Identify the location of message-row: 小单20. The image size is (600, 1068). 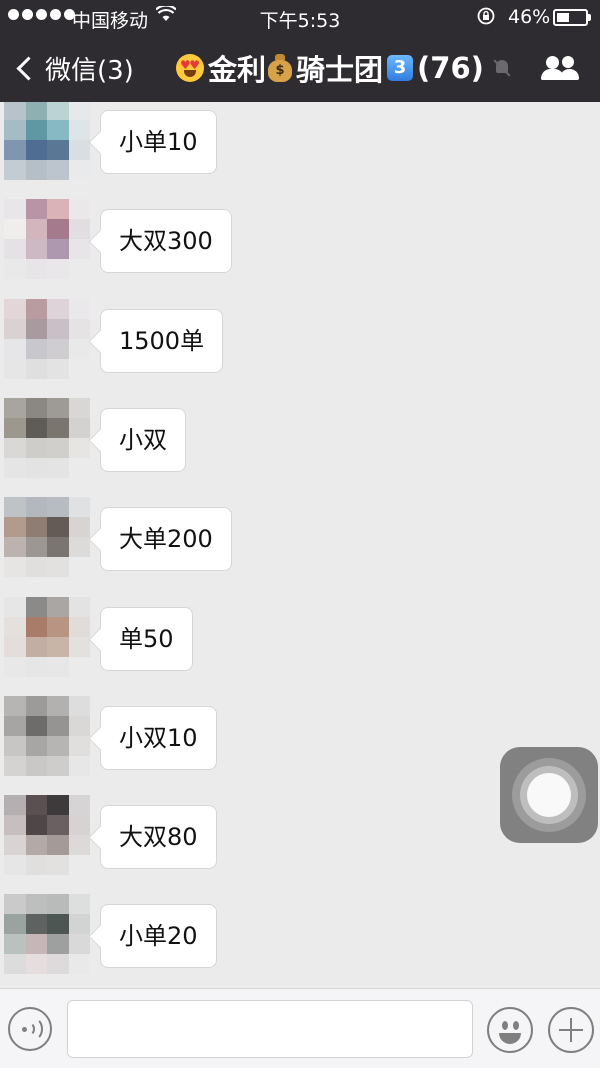
(300, 934).